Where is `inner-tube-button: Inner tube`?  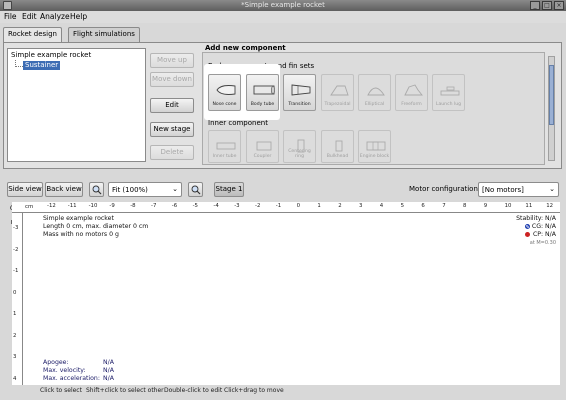
inner-tube-button: Inner tube is located at coordinates (224, 146).